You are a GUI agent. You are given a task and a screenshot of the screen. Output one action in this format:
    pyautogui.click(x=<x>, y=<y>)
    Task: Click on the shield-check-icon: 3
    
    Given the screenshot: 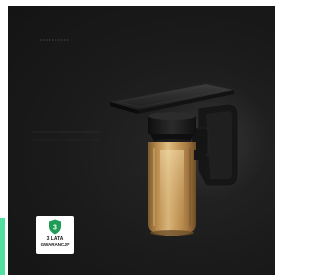 What is the action you would take?
    pyautogui.click(x=55, y=227)
    